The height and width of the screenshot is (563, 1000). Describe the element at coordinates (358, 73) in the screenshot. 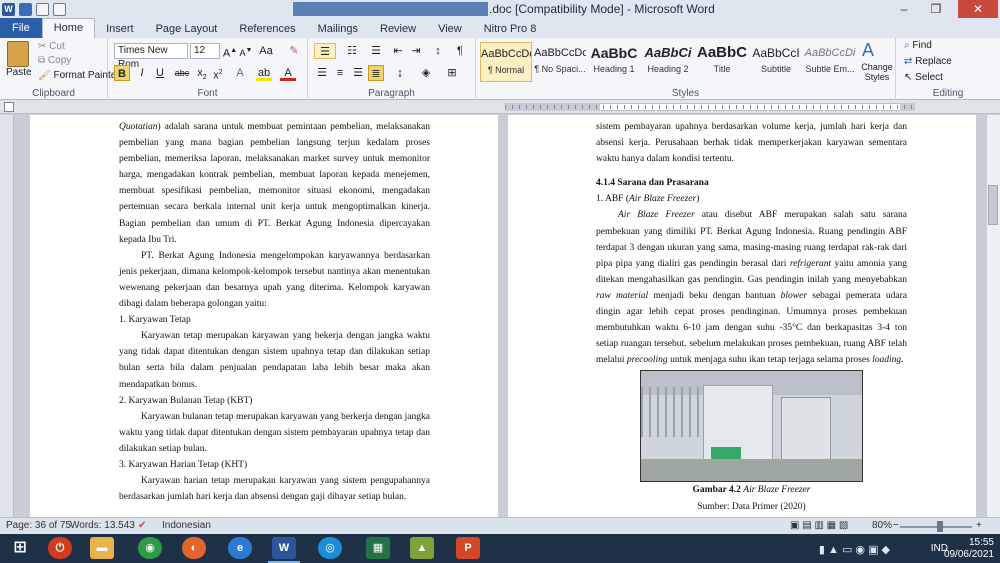

I see `align-right-button: ☰` at that location.